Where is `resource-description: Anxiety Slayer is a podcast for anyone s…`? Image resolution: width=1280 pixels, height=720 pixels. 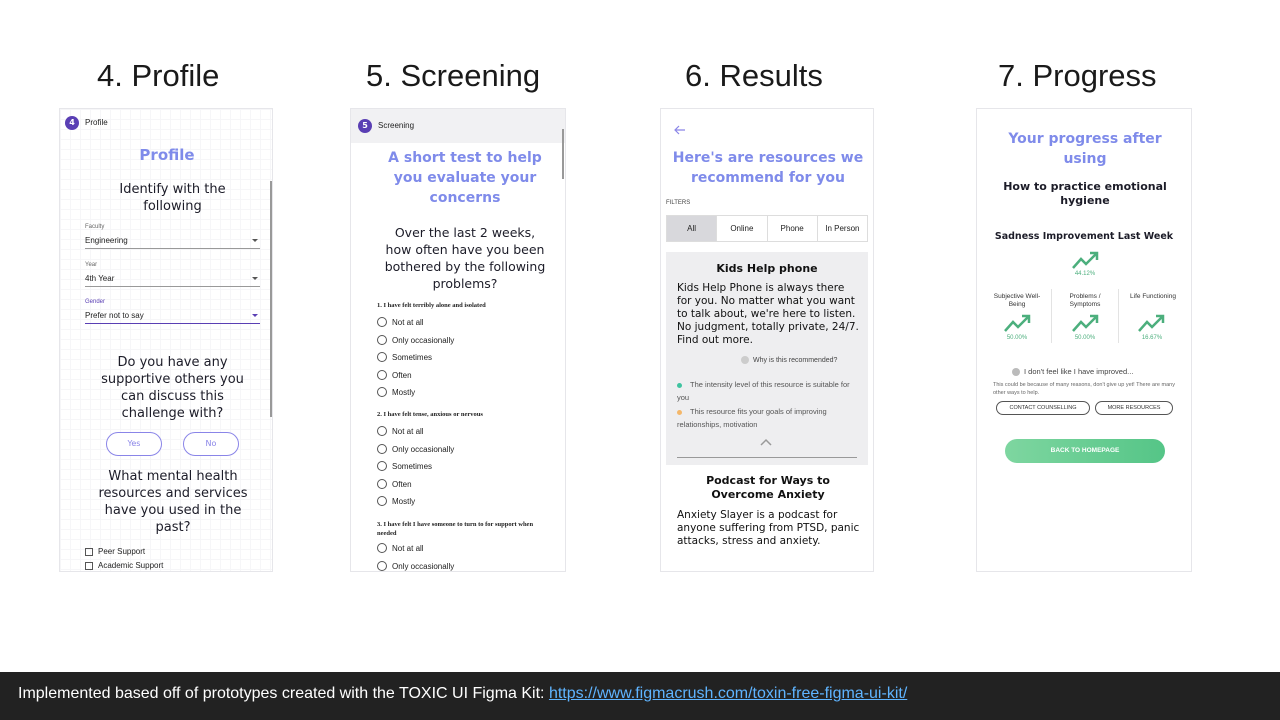 resource-description: Anxiety Slayer is a podcast for anyone s… is located at coordinates (768, 528).